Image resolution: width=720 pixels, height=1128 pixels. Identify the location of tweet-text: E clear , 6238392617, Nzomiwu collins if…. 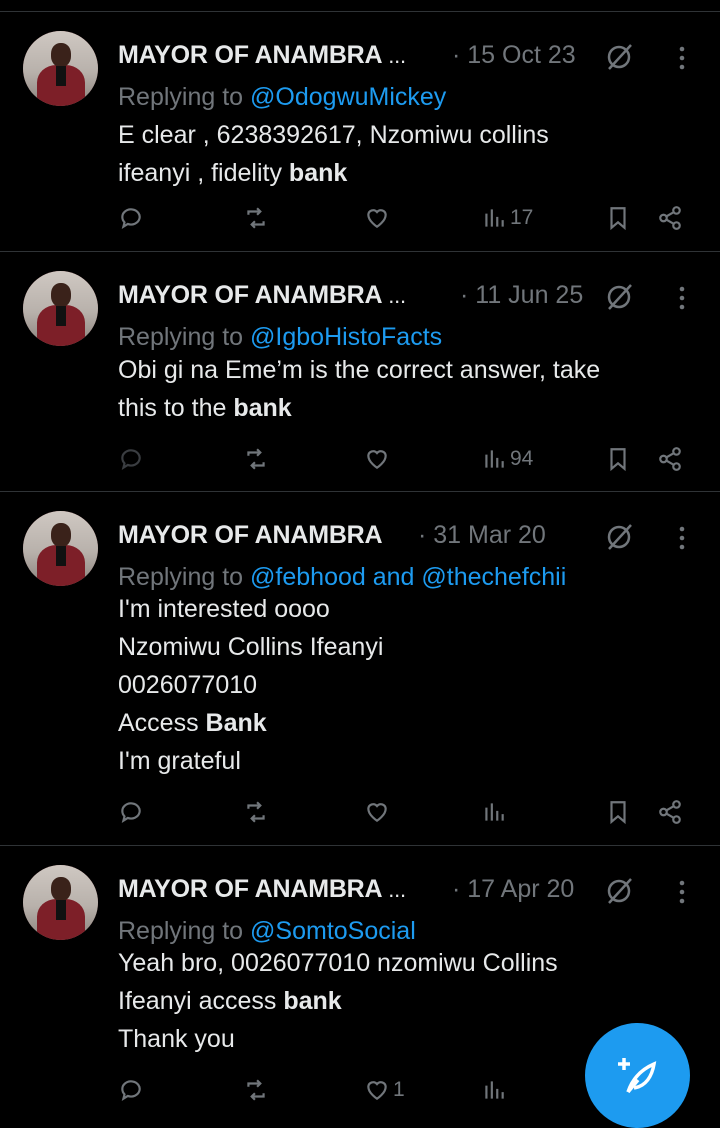
(333, 154).